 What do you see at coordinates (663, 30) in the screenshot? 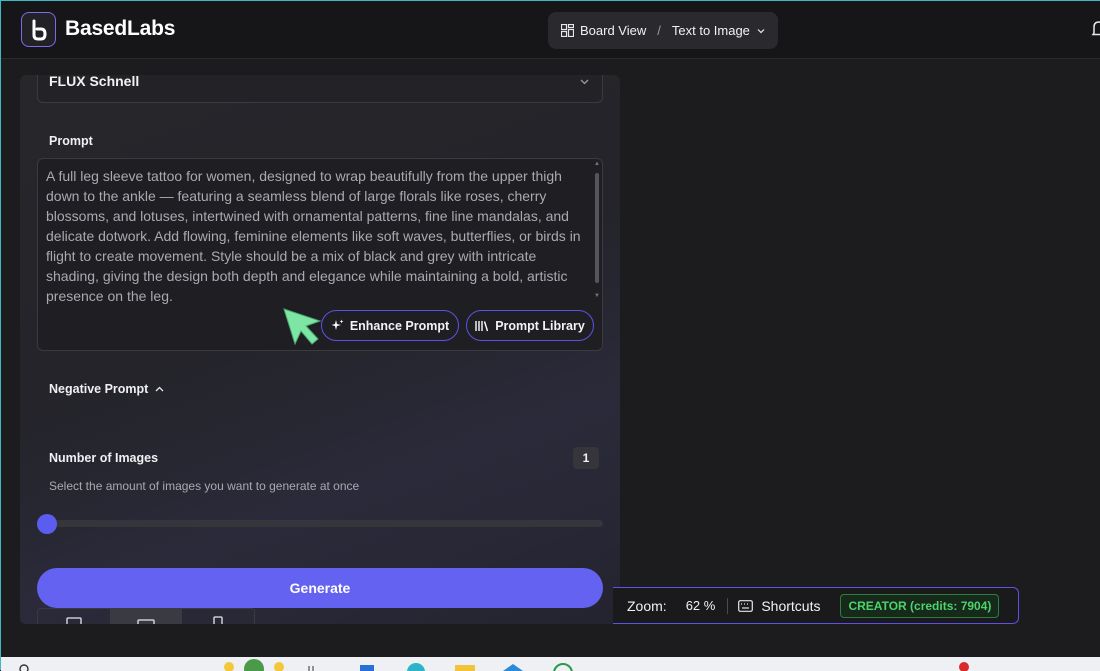
I see `view-switch: Board View / Text to Image` at bounding box center [663, 30].